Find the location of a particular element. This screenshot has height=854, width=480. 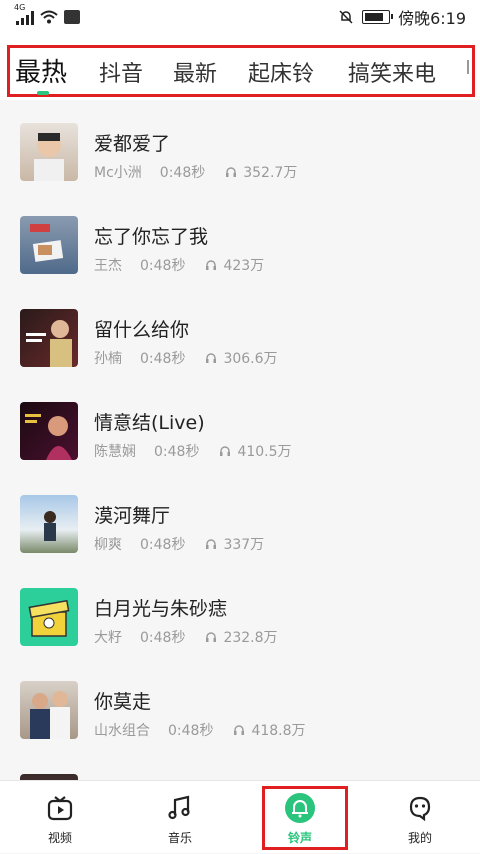

list-item: 漠河舞厅 柳爽 0:48秒 337万 is located at coordinates (240, 518).